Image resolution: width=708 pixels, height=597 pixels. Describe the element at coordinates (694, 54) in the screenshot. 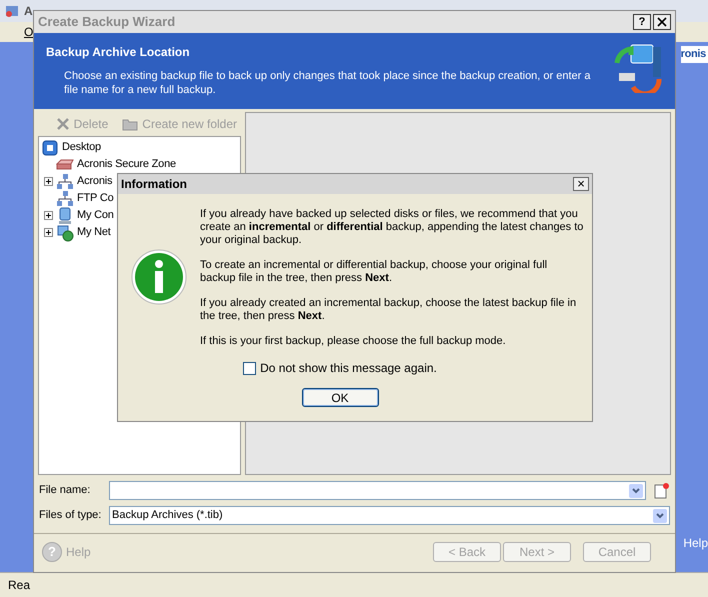

I see `brand-text: ronis` at that location.